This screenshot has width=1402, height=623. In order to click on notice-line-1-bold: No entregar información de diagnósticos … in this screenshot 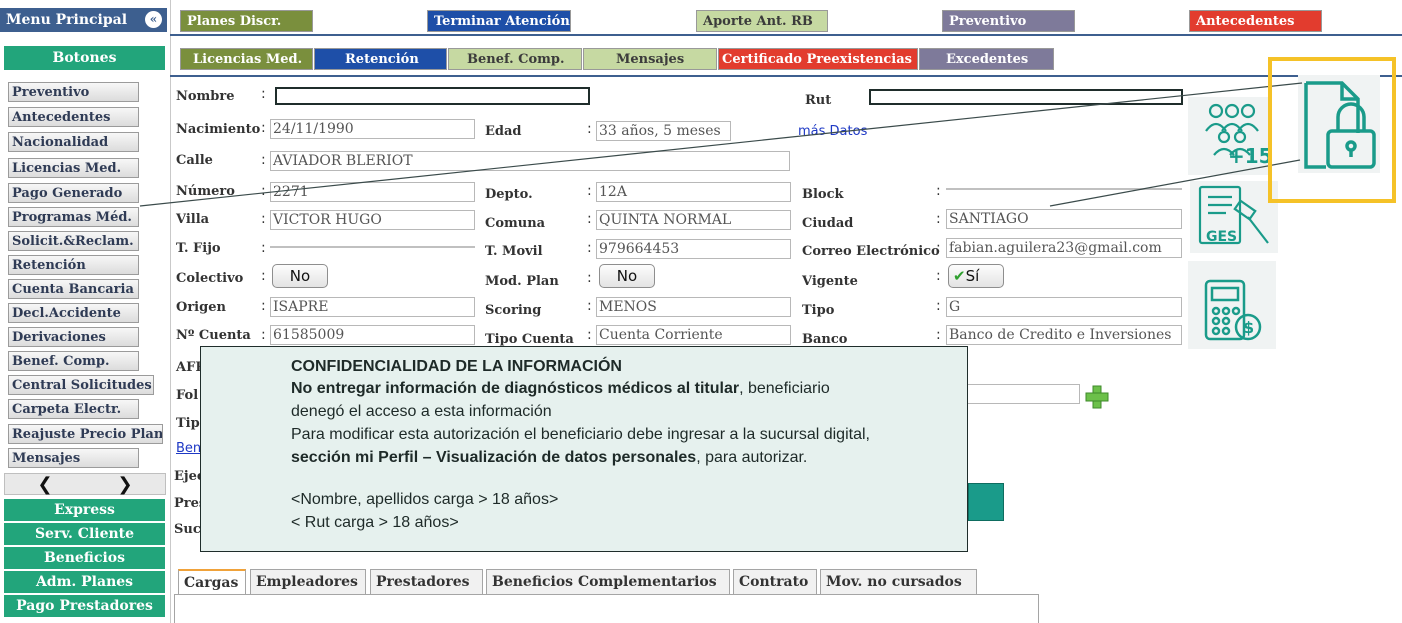, I will do `click(515, 388)`.